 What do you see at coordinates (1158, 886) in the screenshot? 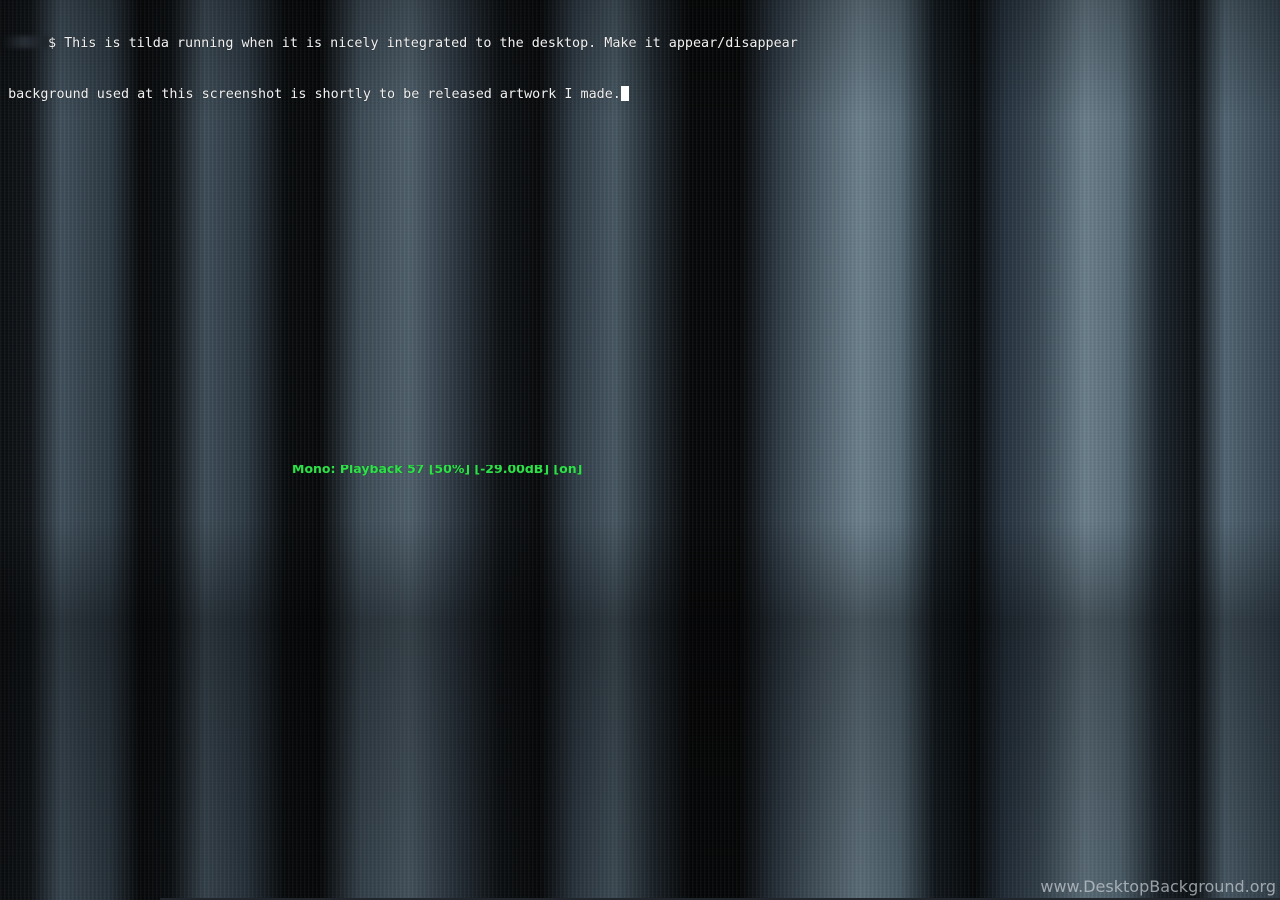
I see `watermark-text: www.DesktopBackground.org` at bounding box center [1158, 886].